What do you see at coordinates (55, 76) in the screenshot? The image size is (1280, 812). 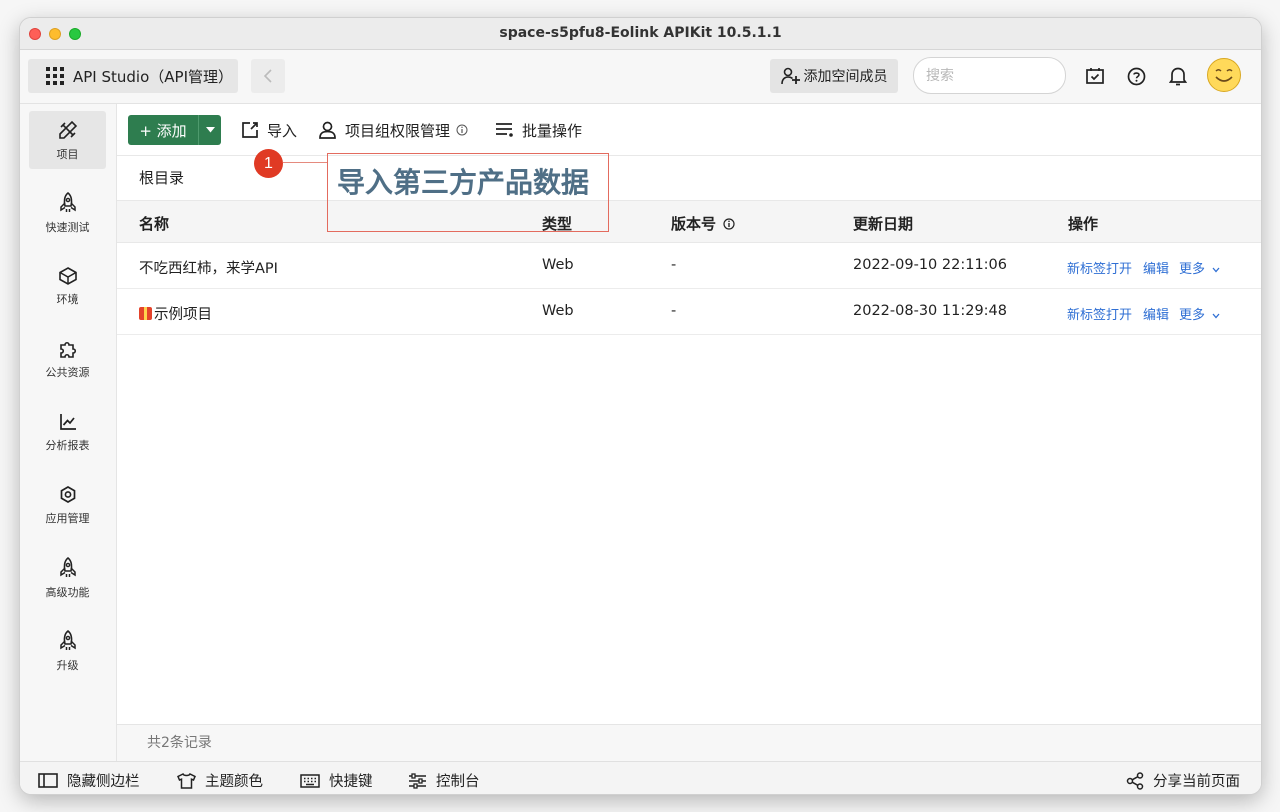 I see `grid-icon` at bounding box center [55, 76].